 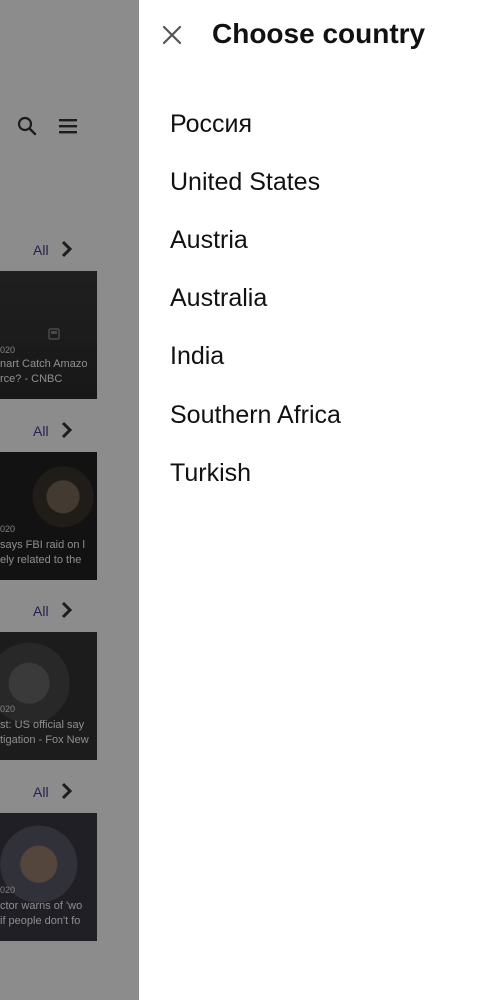 What do you see at coordinates (320, 473) in the screenshot?
I see `country-item-turkish: Turkish` at bounding box center [320, 473].